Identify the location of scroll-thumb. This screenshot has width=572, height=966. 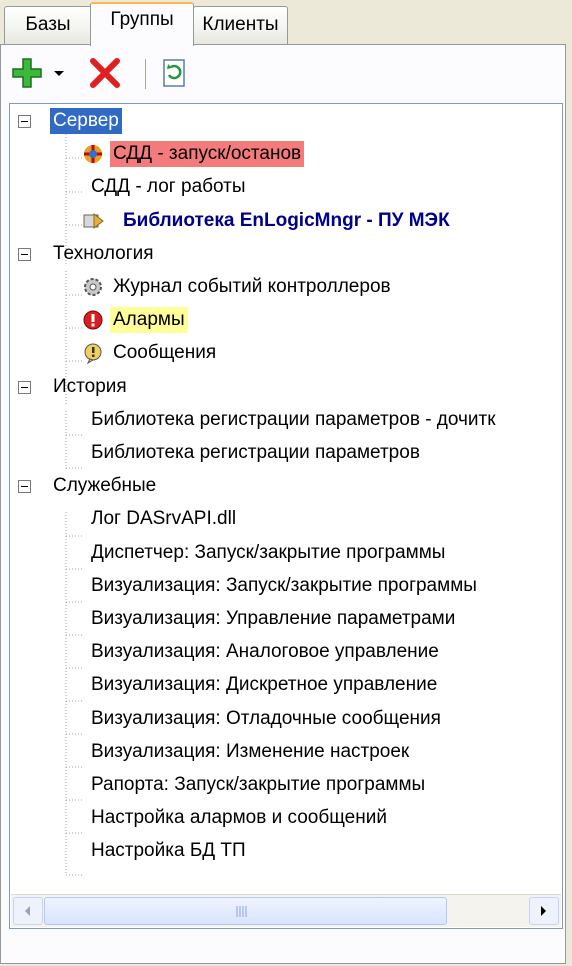
(245, 911).